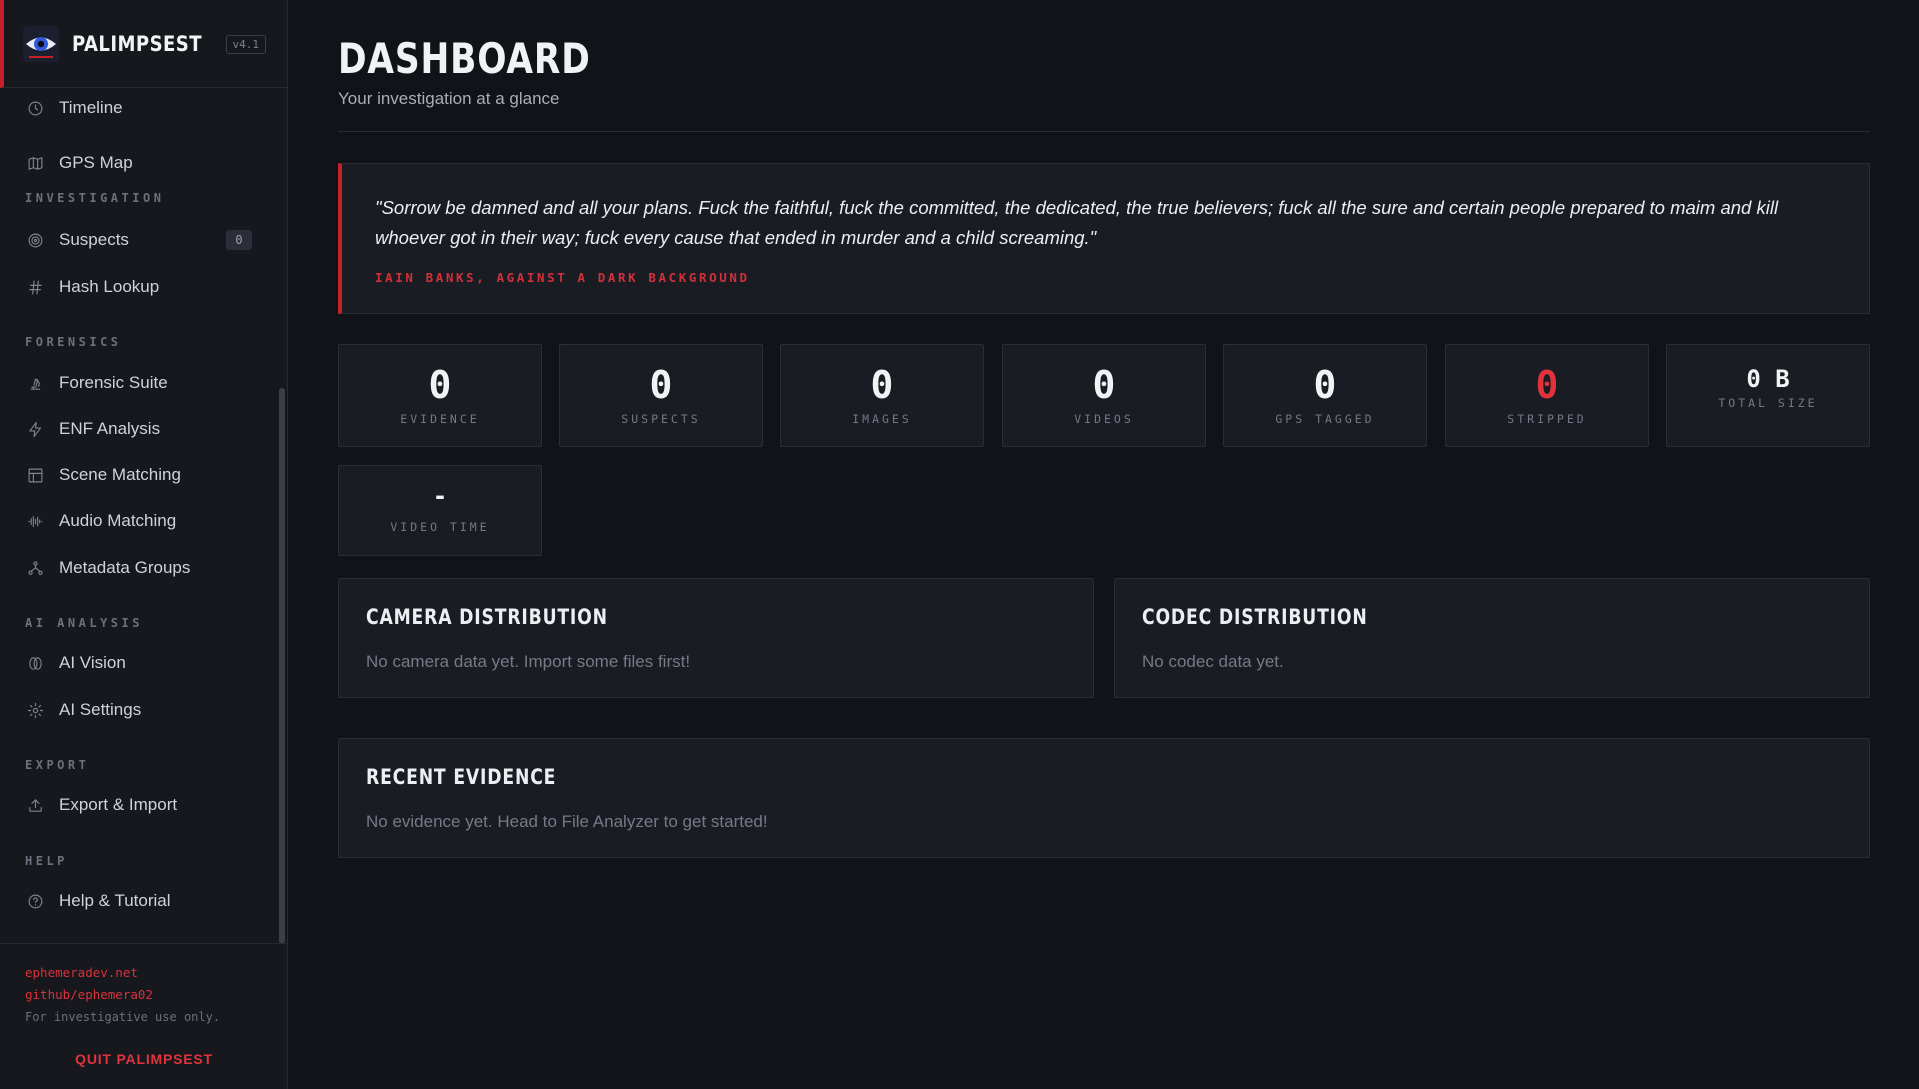 This screenshot has width=1919, height=1089. Describe the element at coordinates (89, 994) in the screenshot. I see `github-link: github/ephemera02` at that location.